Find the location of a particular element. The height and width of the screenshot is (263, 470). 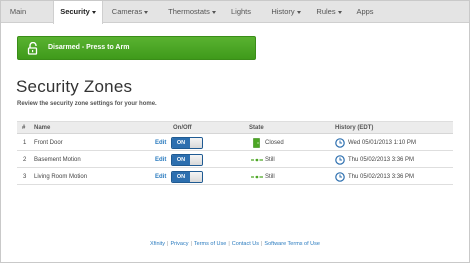

row-name: Front Door is located at coordinates (48, 143).